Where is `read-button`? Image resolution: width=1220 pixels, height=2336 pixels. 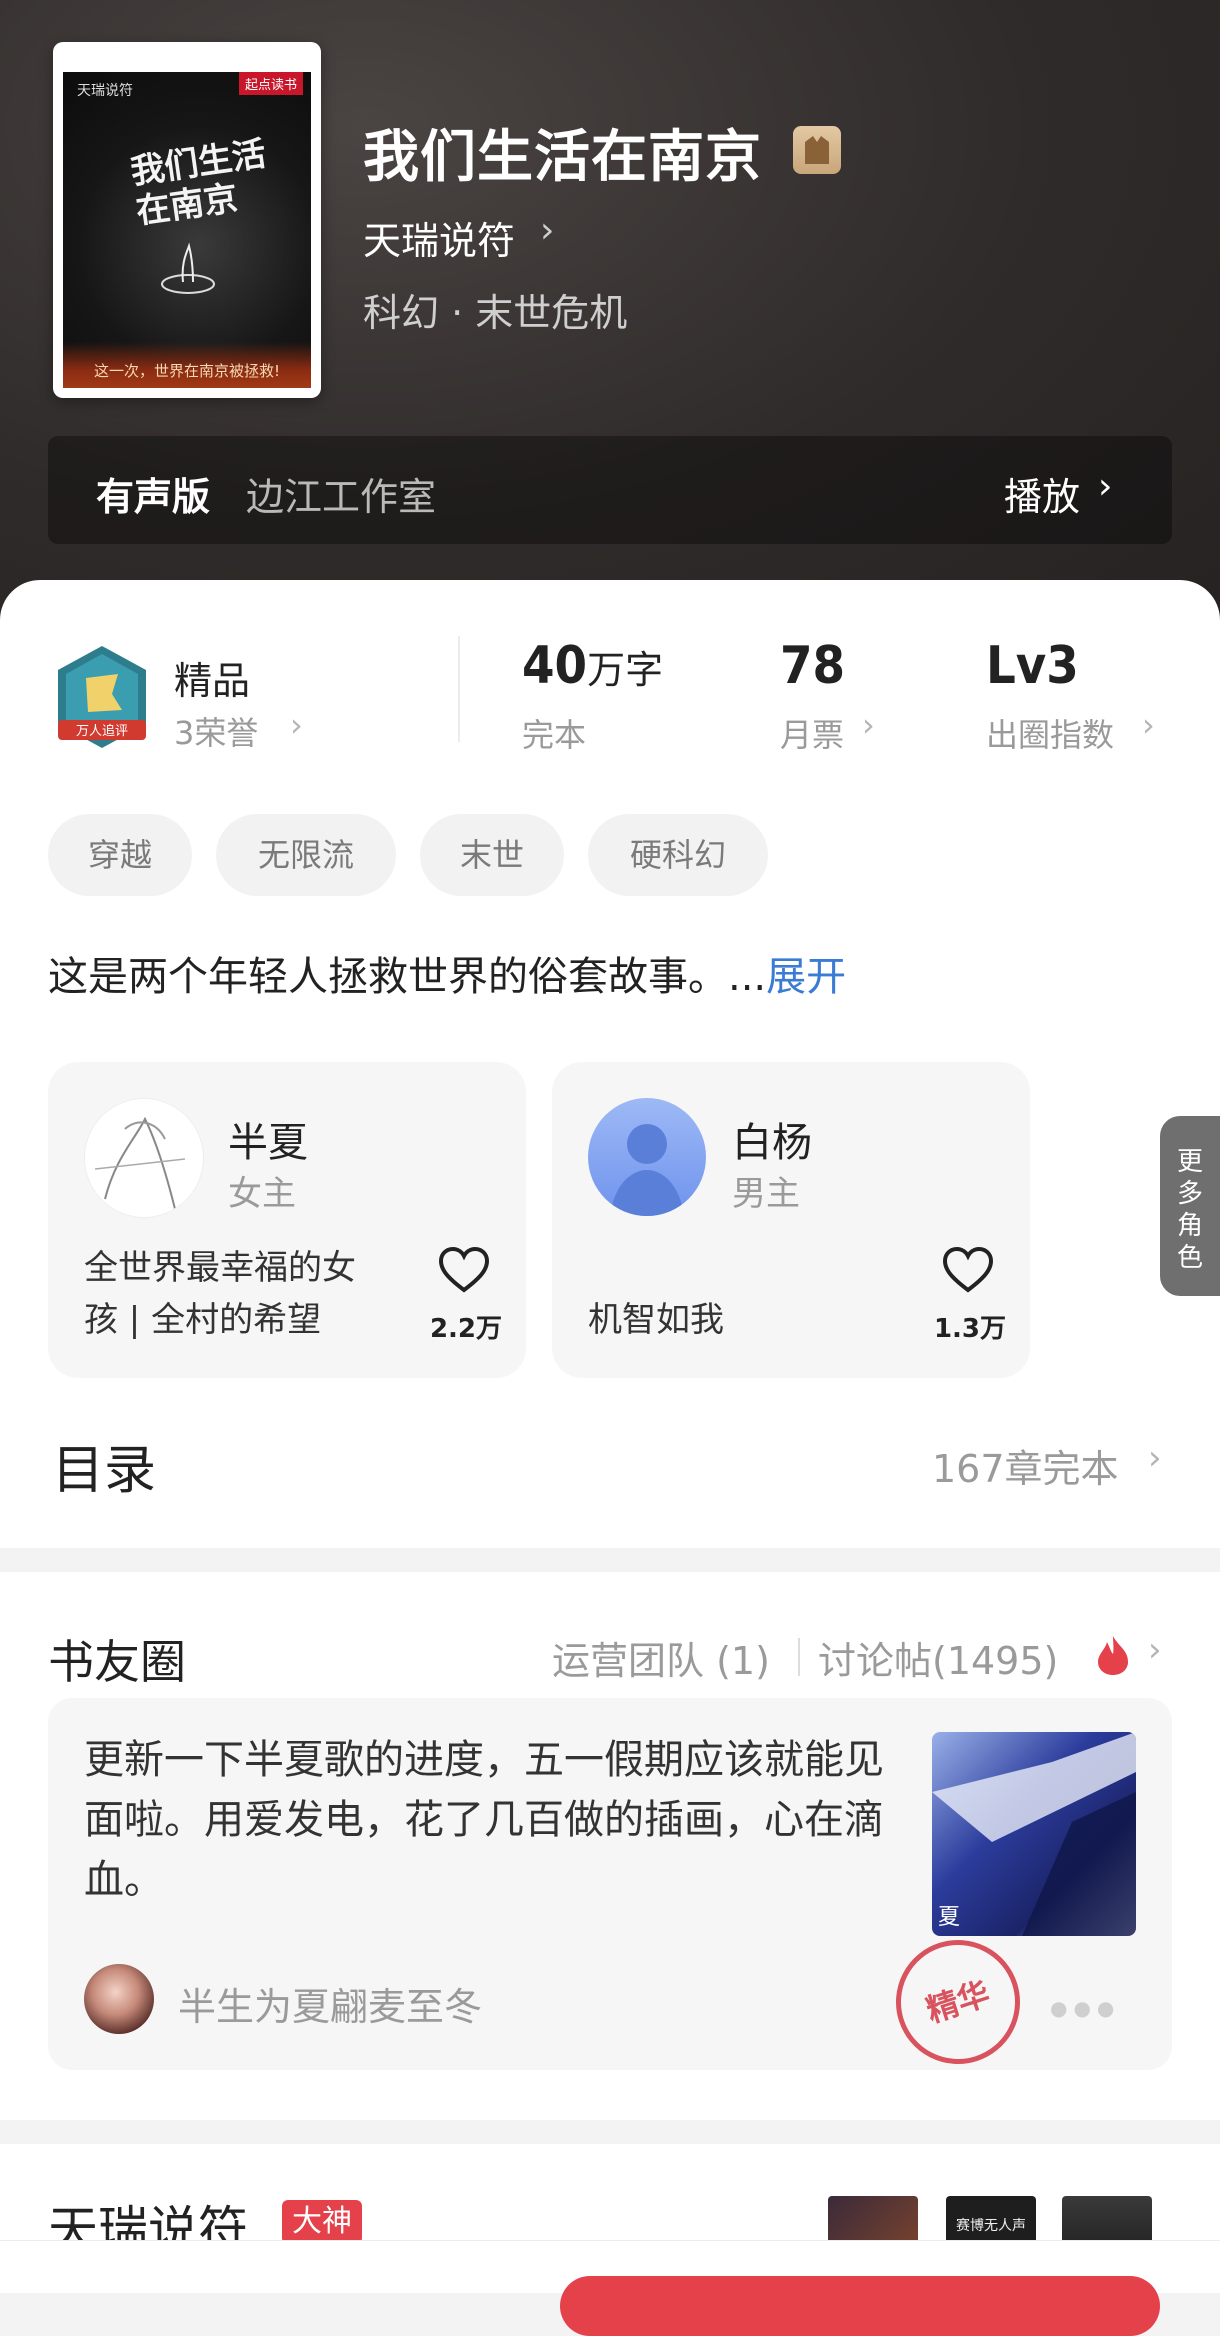 read-button is located at coordinates (860, 2306).